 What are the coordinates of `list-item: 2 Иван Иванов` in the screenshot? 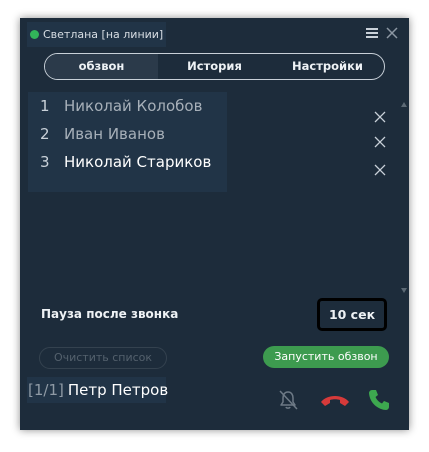 It's located at (127, 134).